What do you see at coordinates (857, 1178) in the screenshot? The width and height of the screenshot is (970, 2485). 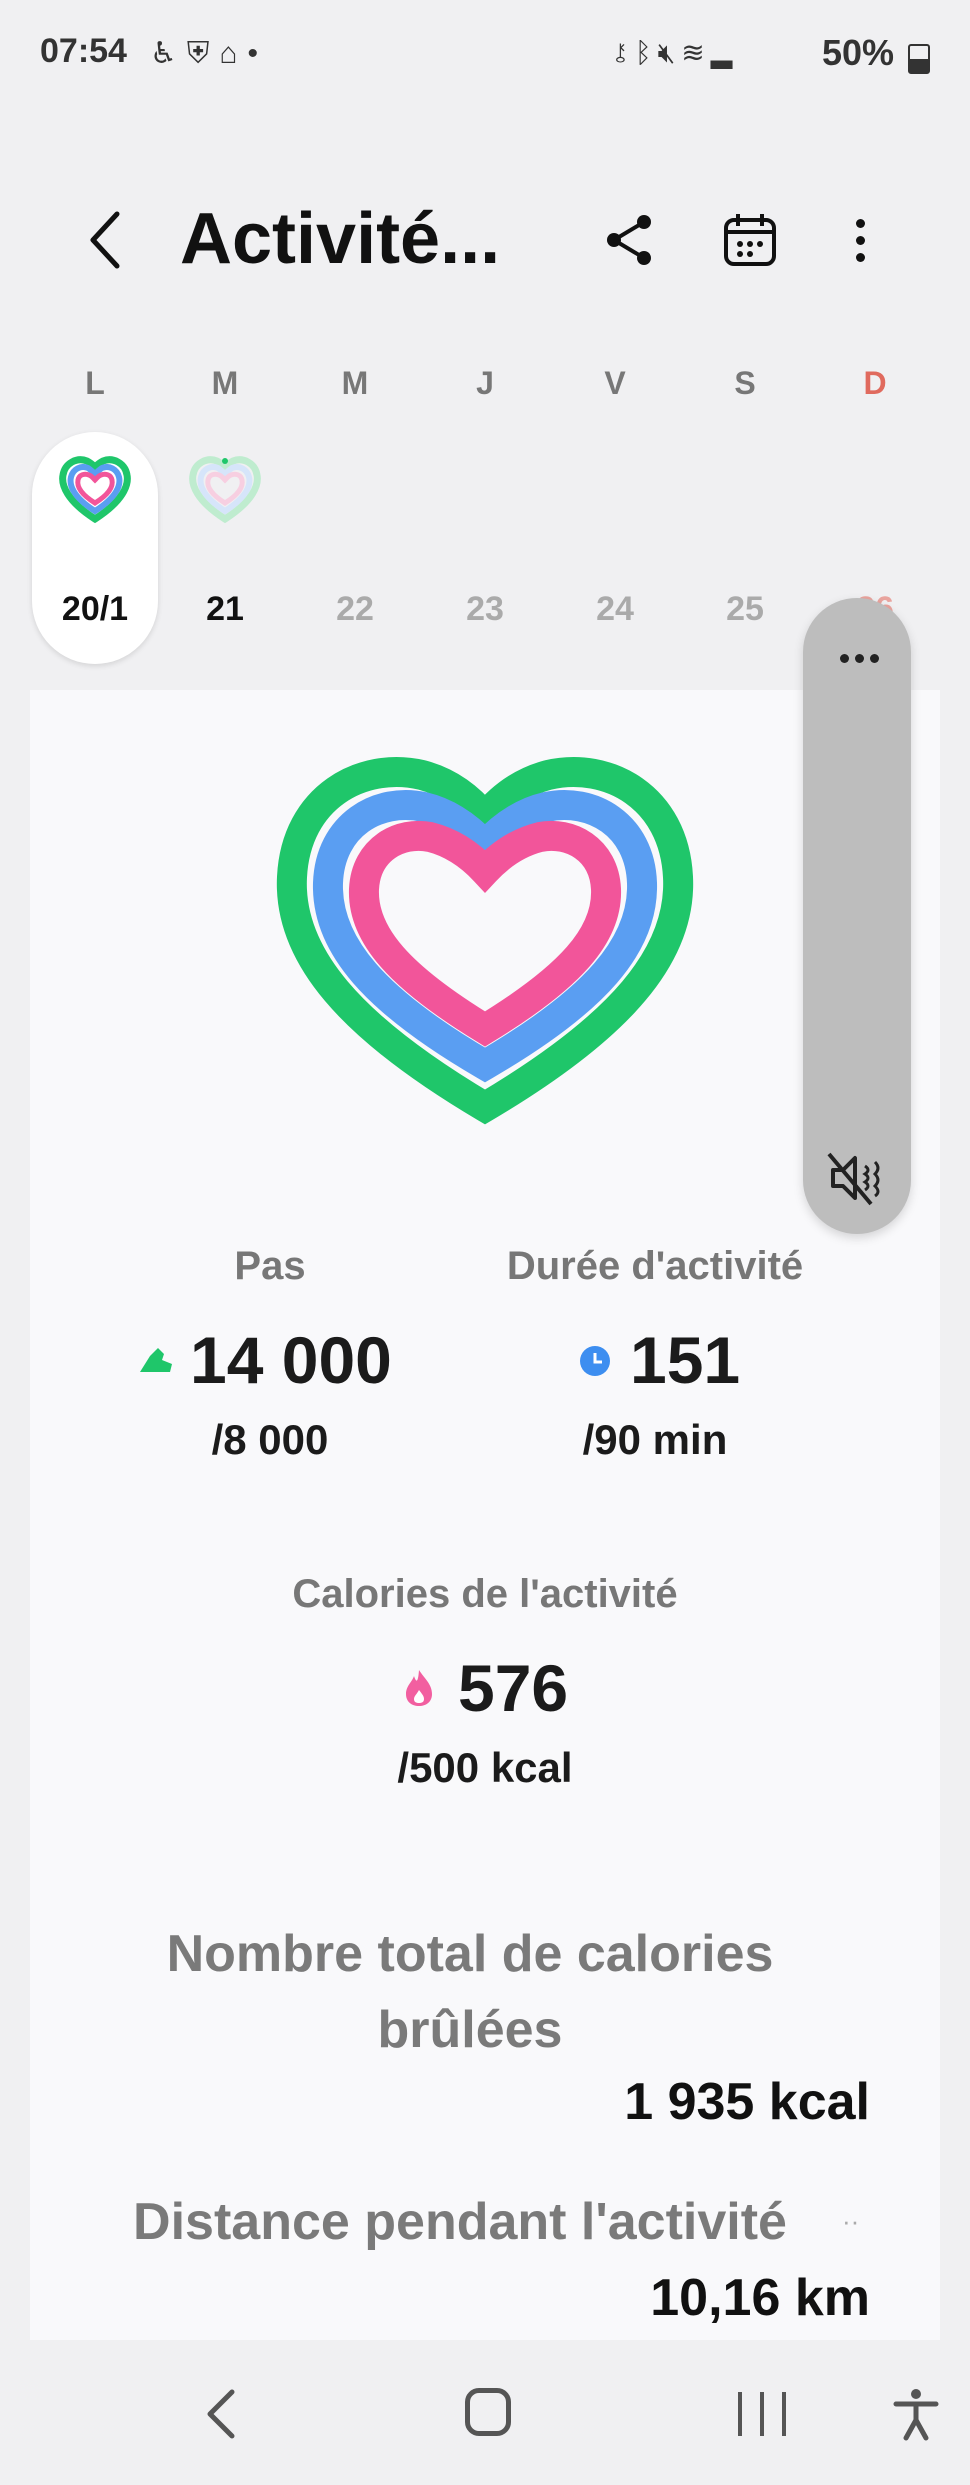 I see `volume-mute-icon` at bounding box center [857, 1178].